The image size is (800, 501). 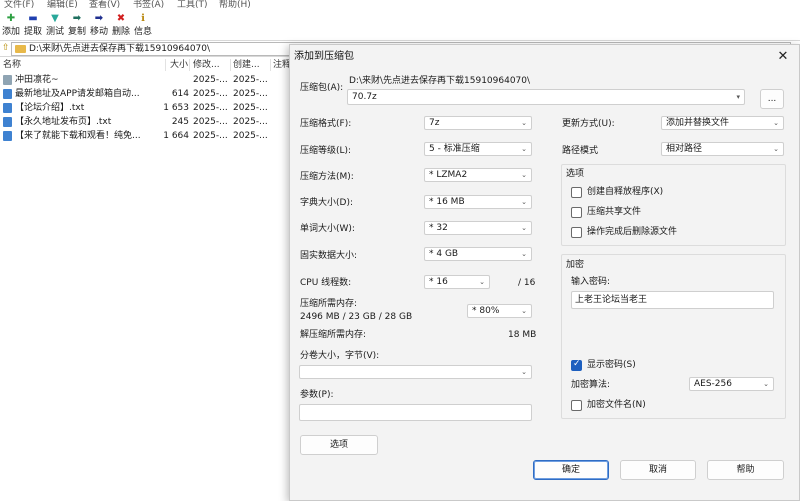 I want to click on ok-button: 确定, so click(x=571, y=470).